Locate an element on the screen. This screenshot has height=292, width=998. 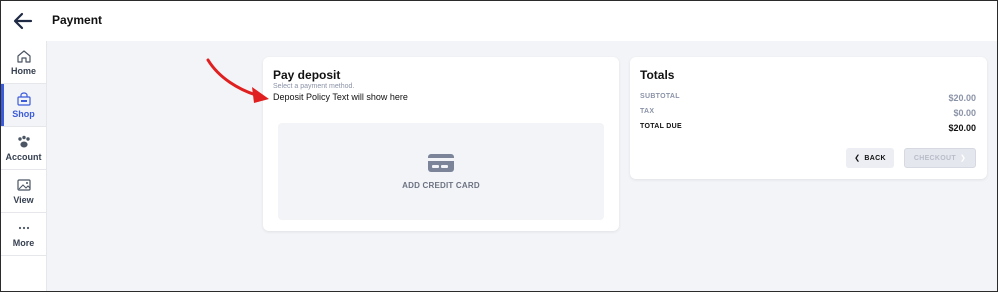
tax-value: $0.00 is located at coordinates (964, 113).